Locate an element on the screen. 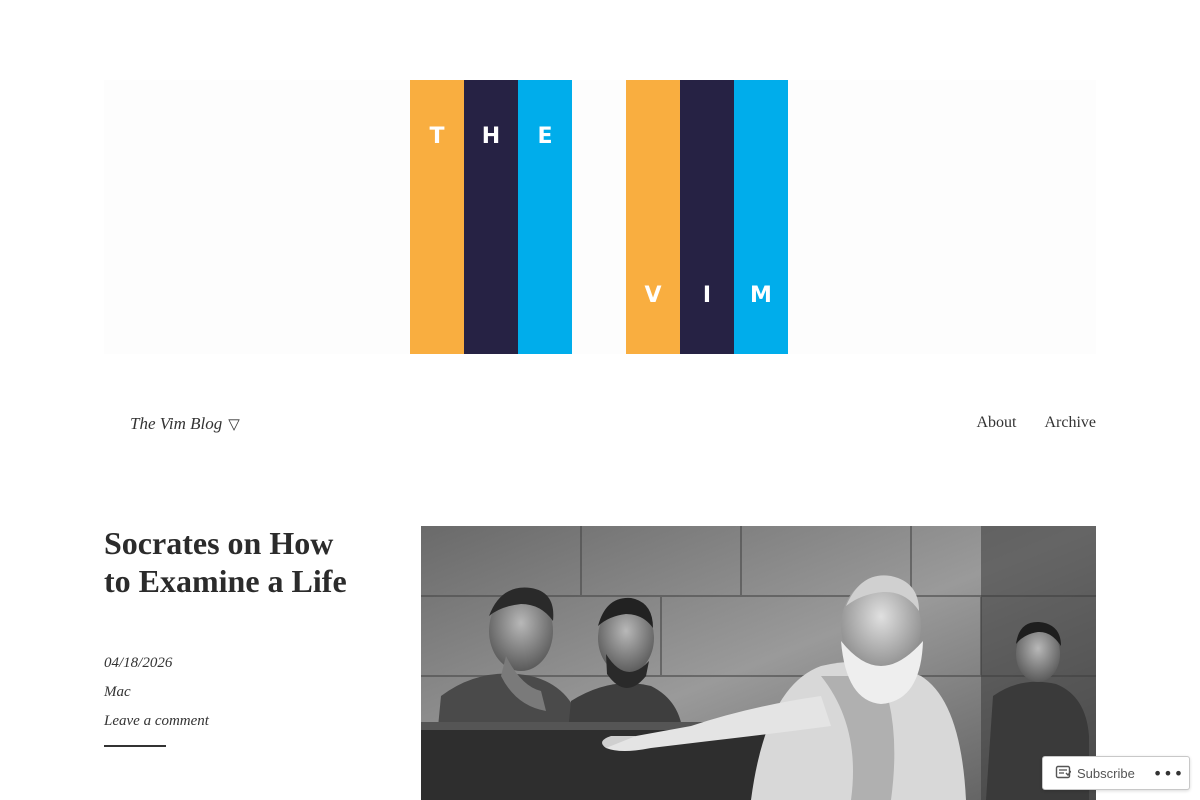  logo-stripe-navy: I is located at coordinates (707, 217).